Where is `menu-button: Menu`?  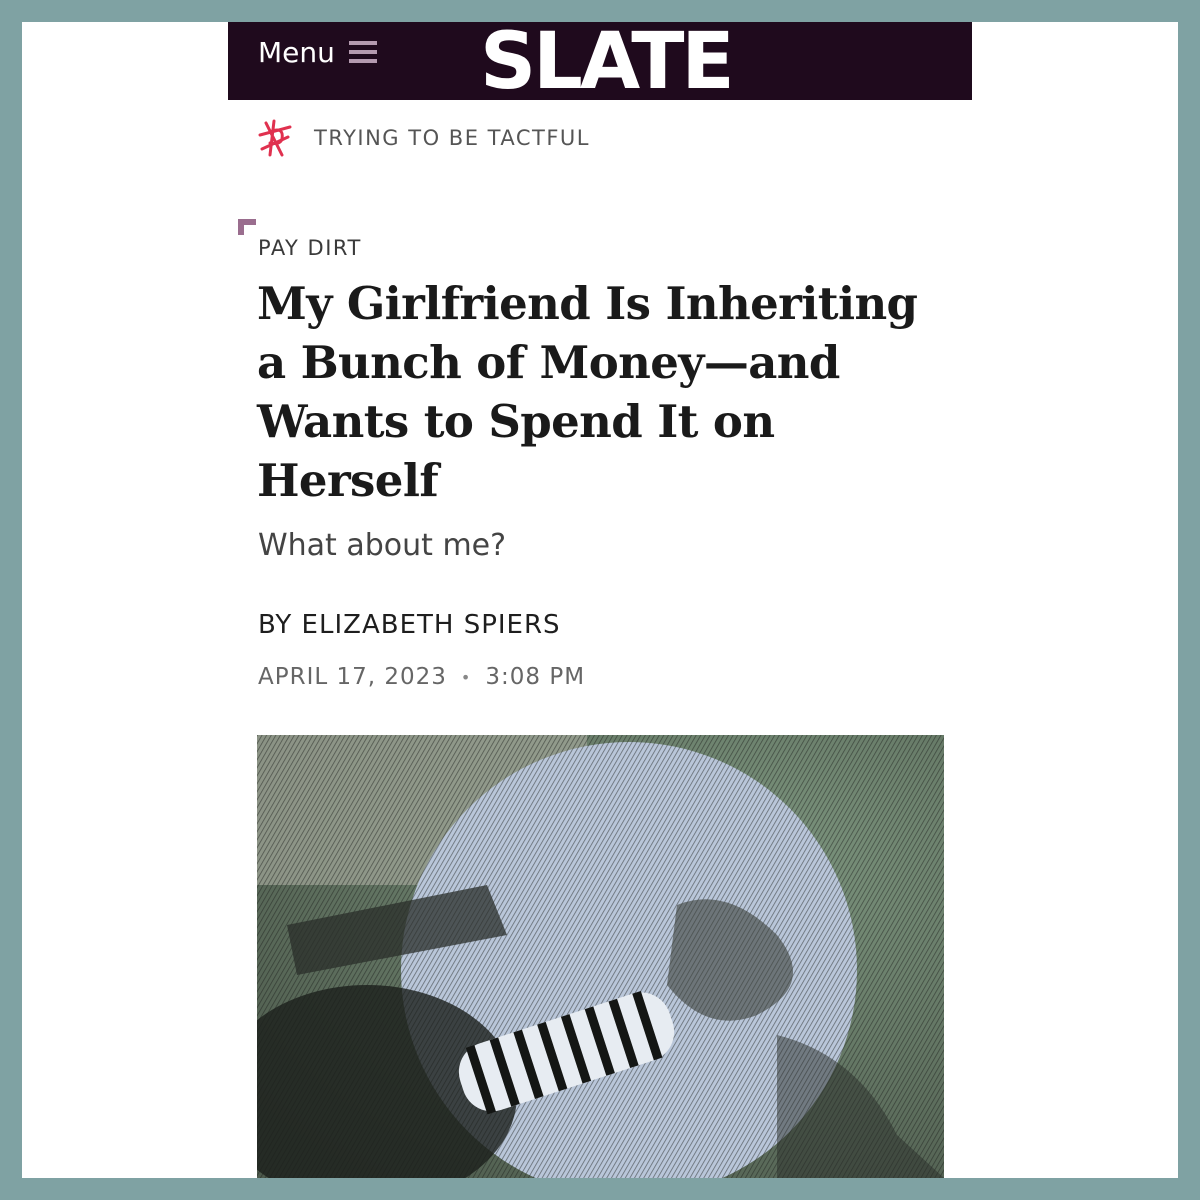
menu-button: Menu is located at coordinates (317, 52).